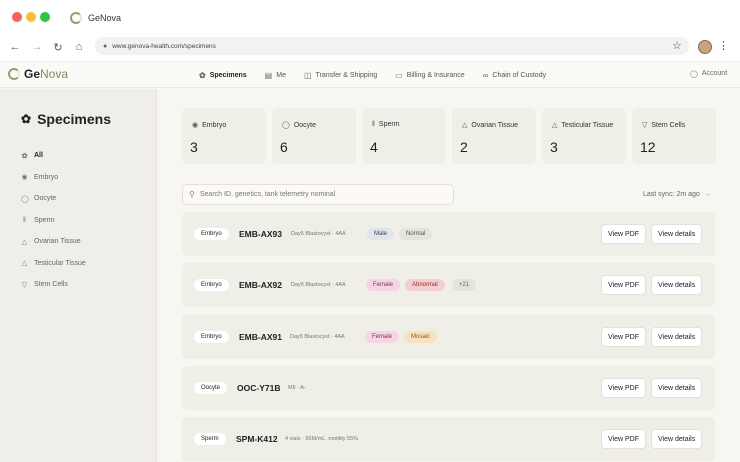 This screenshot has height=462, width=740. What do you see at coordinates (58, 47) in the screenshot?
I see `reload-icon: ↻` at bounding box center [58, 47].